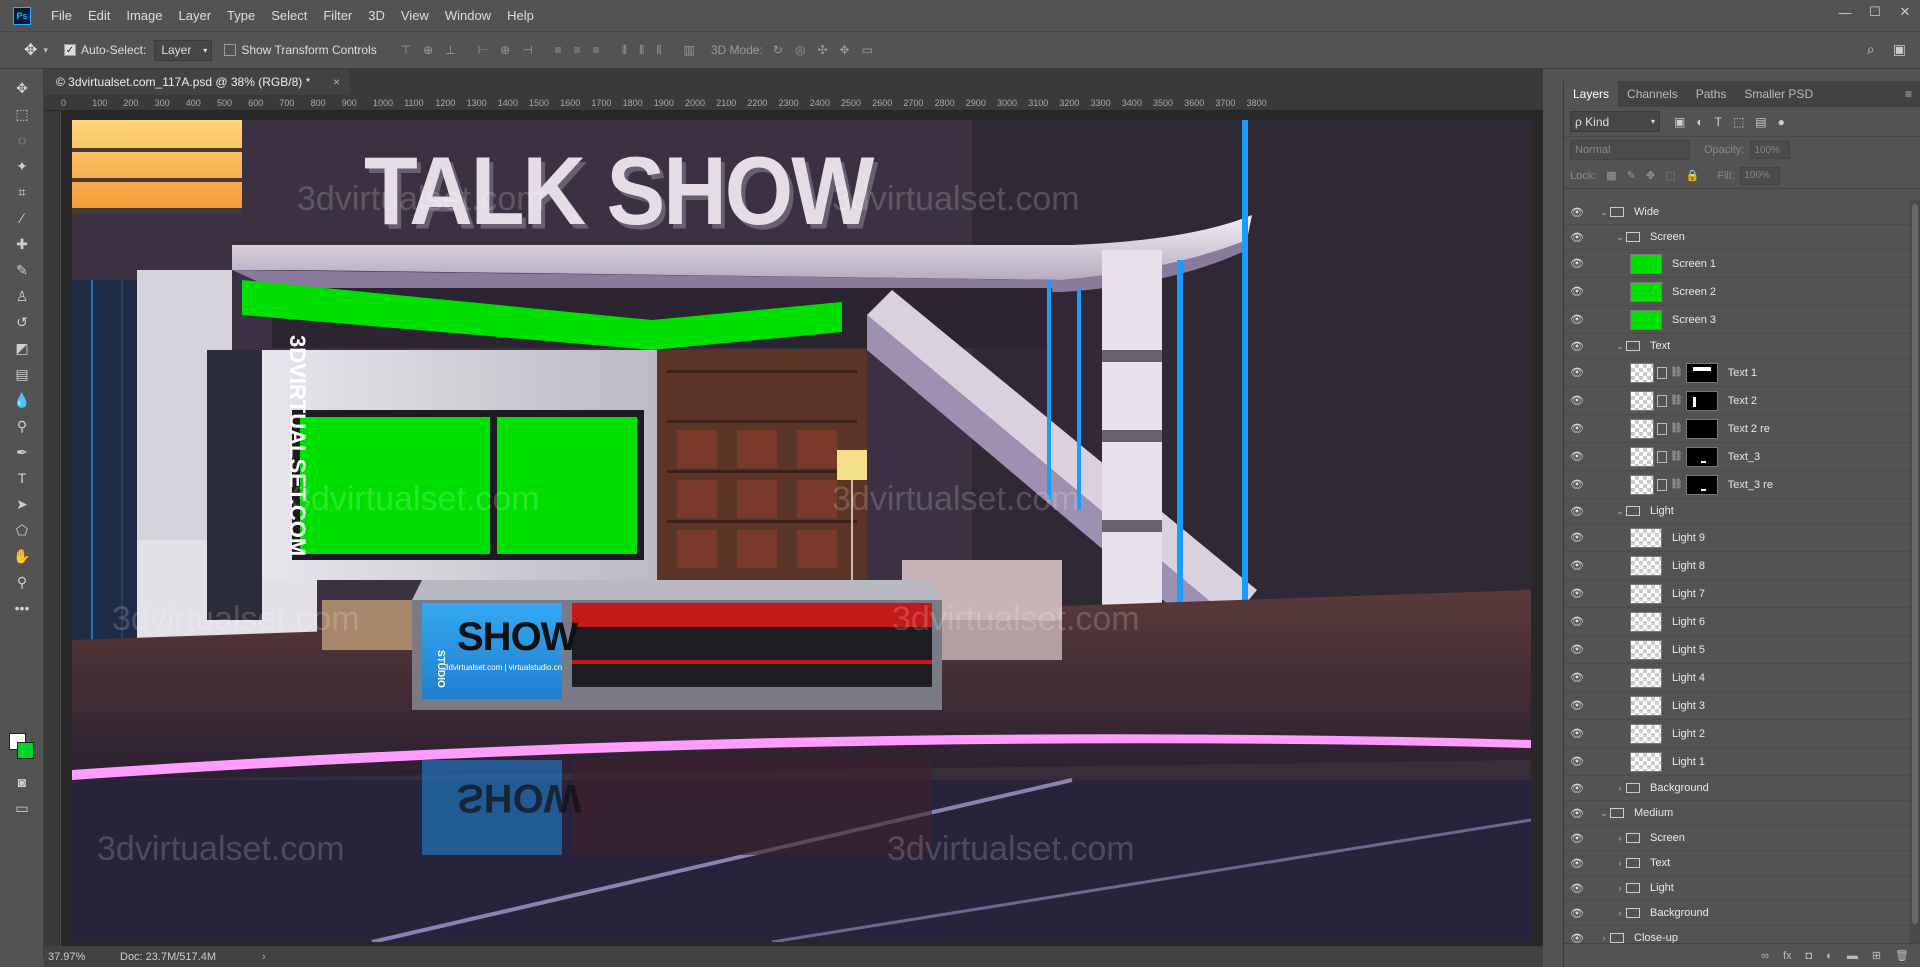 The width and height of the screenshot is (1920, 967). What do you see at coordinates (22, 556) in the screenshot?
I see `hand-tool-icon: ✋` at bounding box center [22, 556].